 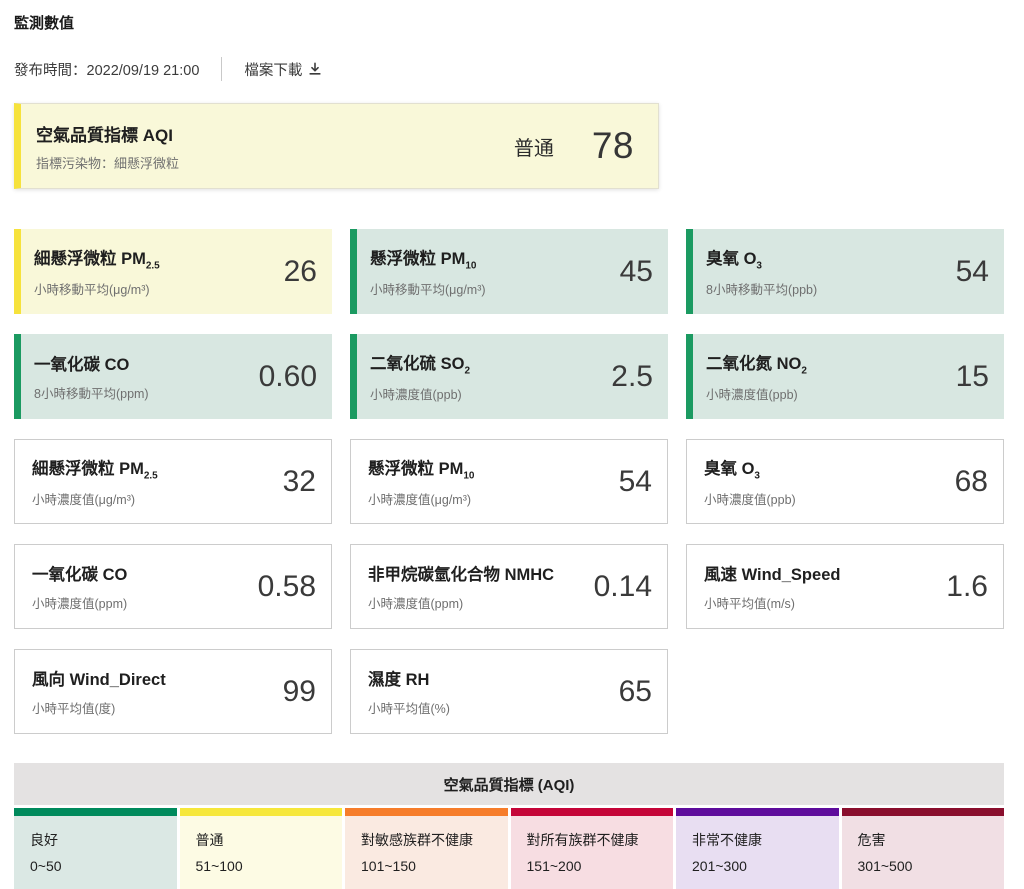 What do you see at coordinates (922, 848) in the screenshot?
I see `aqi-legend-item: 危害 301~500` at bounding box center [922, 848].